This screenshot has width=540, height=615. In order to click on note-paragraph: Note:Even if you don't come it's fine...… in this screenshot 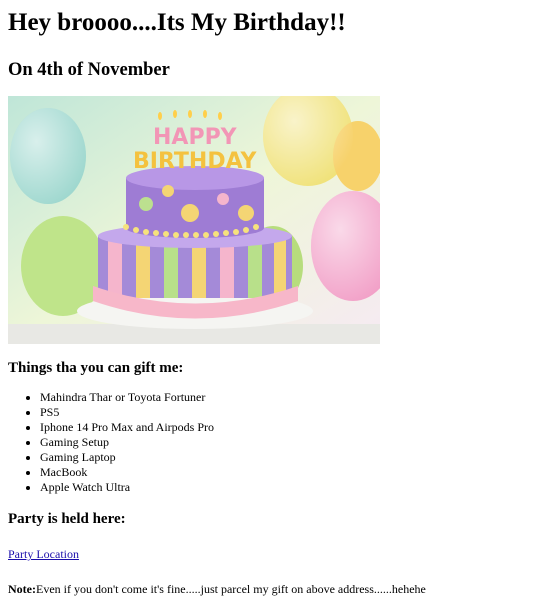, I will do `click(270, 589)`.